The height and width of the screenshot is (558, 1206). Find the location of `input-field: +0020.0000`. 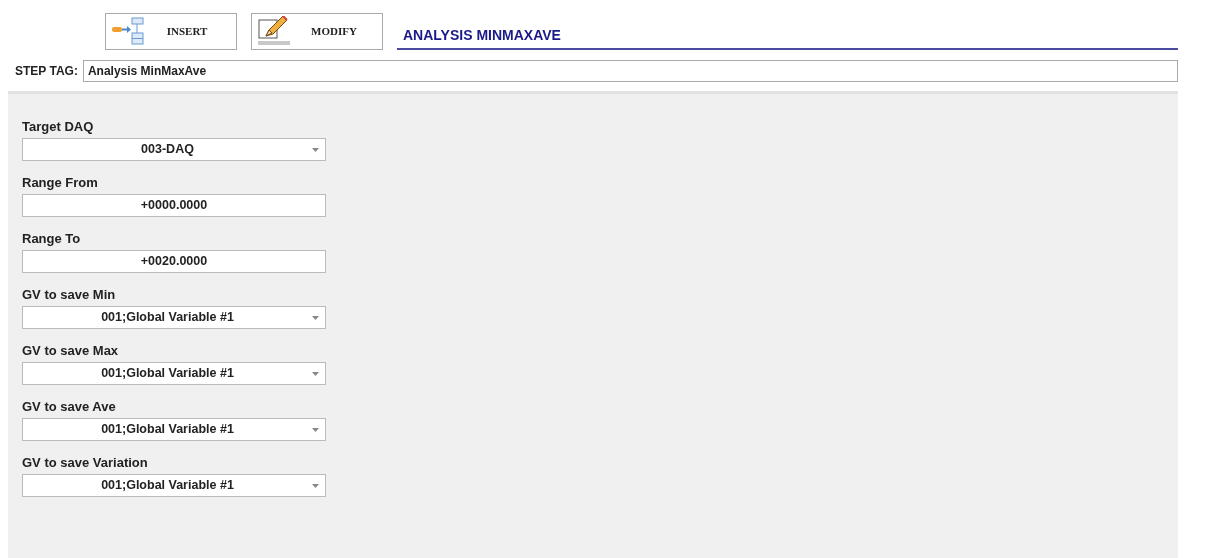

input-field: +0020.0000 is located at coordinates (174, 261).